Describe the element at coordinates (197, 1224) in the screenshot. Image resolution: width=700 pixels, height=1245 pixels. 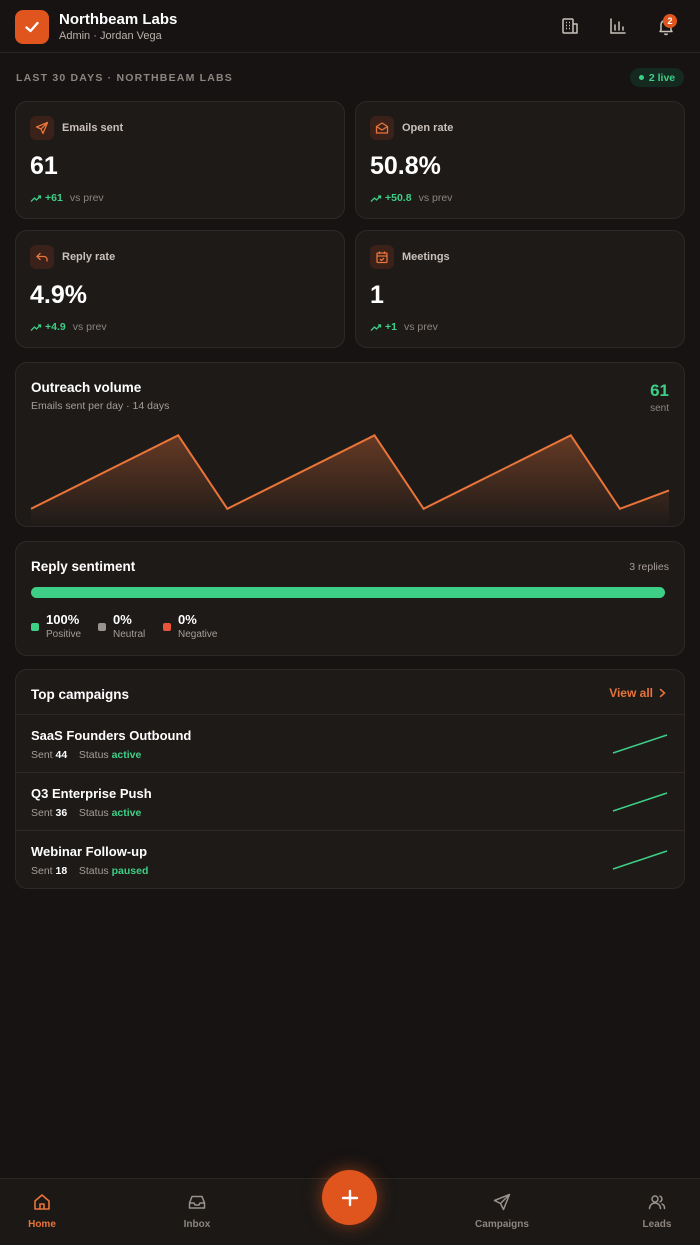
I see `nav-label: Inbox` at that location.